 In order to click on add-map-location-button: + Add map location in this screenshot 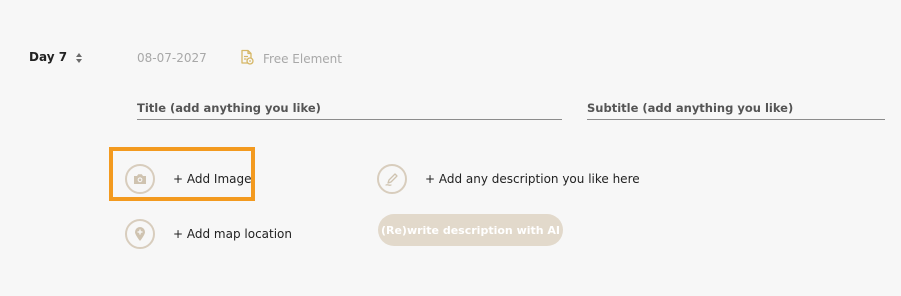, I will do `click(208, 234)`.